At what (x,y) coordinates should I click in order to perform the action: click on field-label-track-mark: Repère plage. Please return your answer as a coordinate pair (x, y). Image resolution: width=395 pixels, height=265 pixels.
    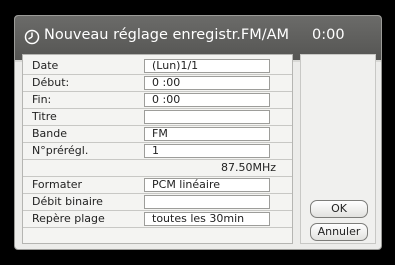
    Looking at the image, I should click on (68, 218).